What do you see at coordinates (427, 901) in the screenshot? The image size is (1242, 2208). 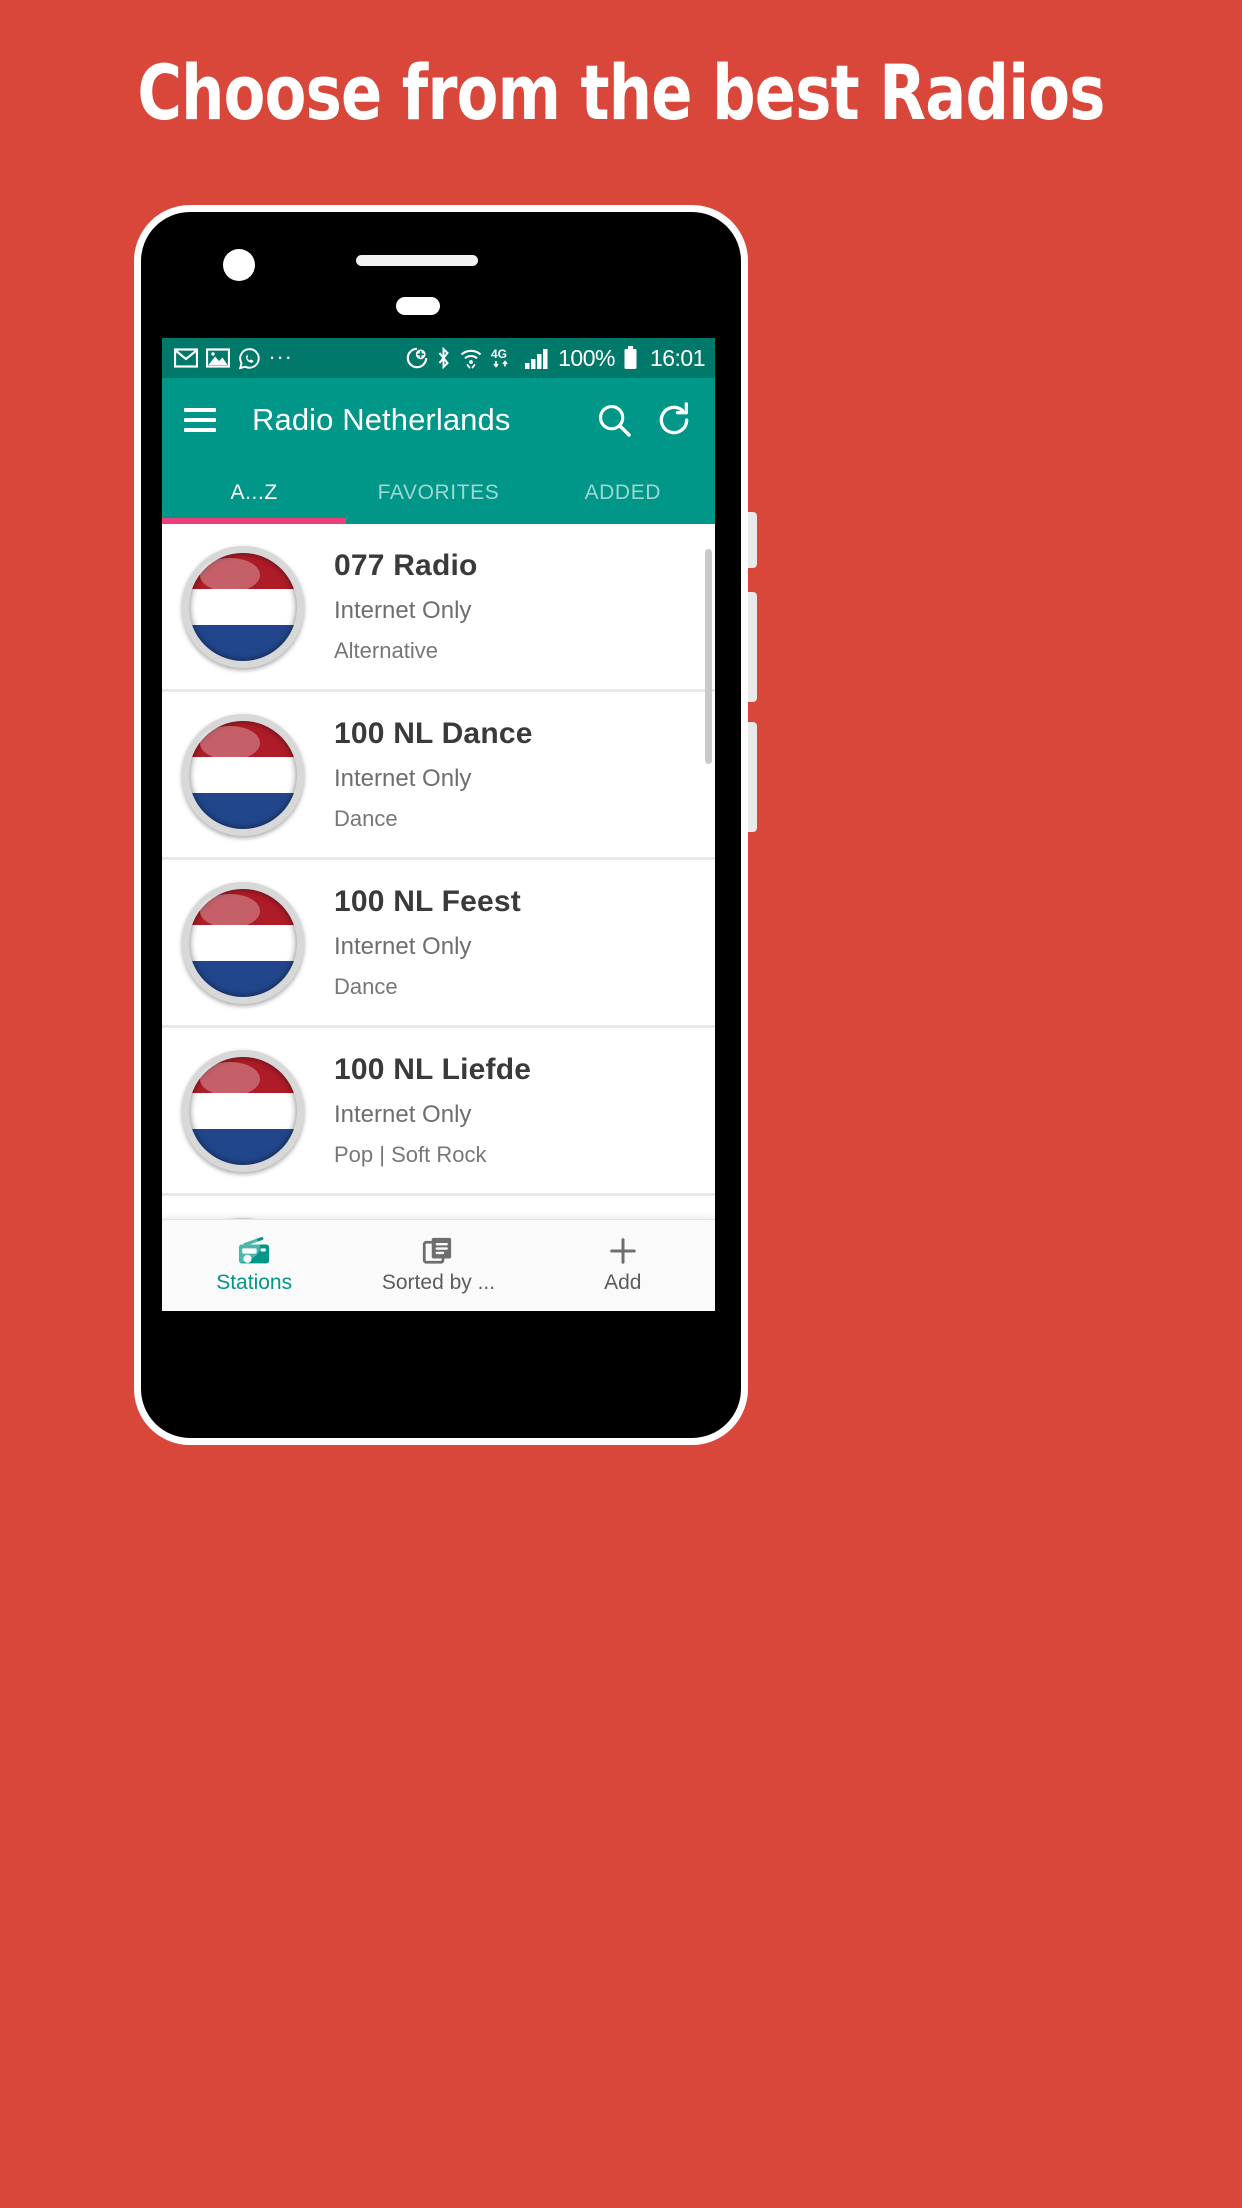 I see `station-name: 100 NL Feest` at bounding box center [427, 901].